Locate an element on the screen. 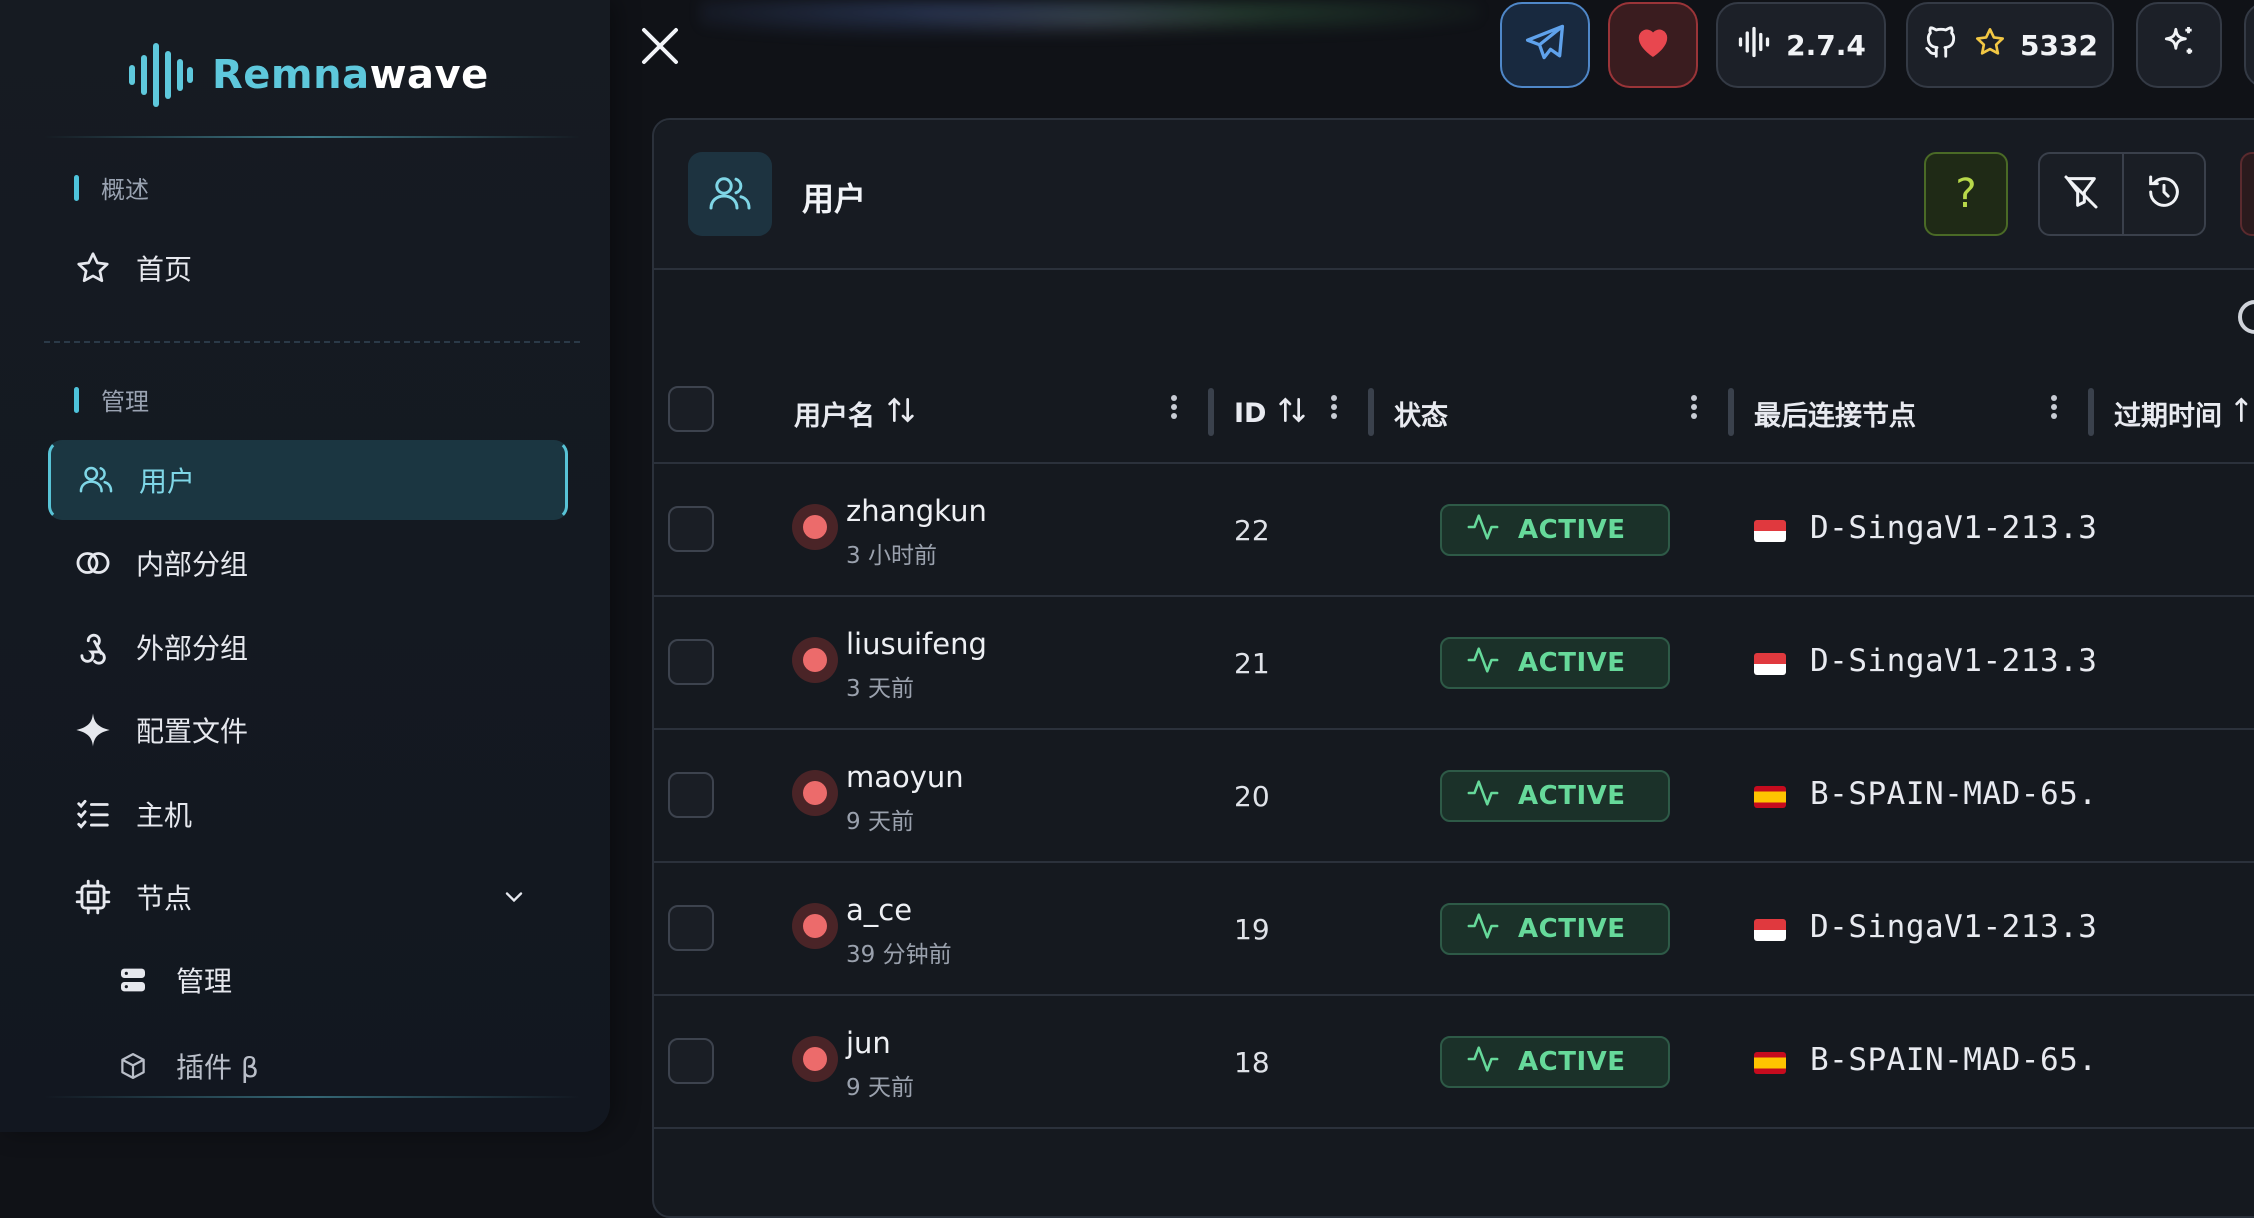 The image size is (2254, 1218). question-mark: ? is located at coordinates (1966, 194).